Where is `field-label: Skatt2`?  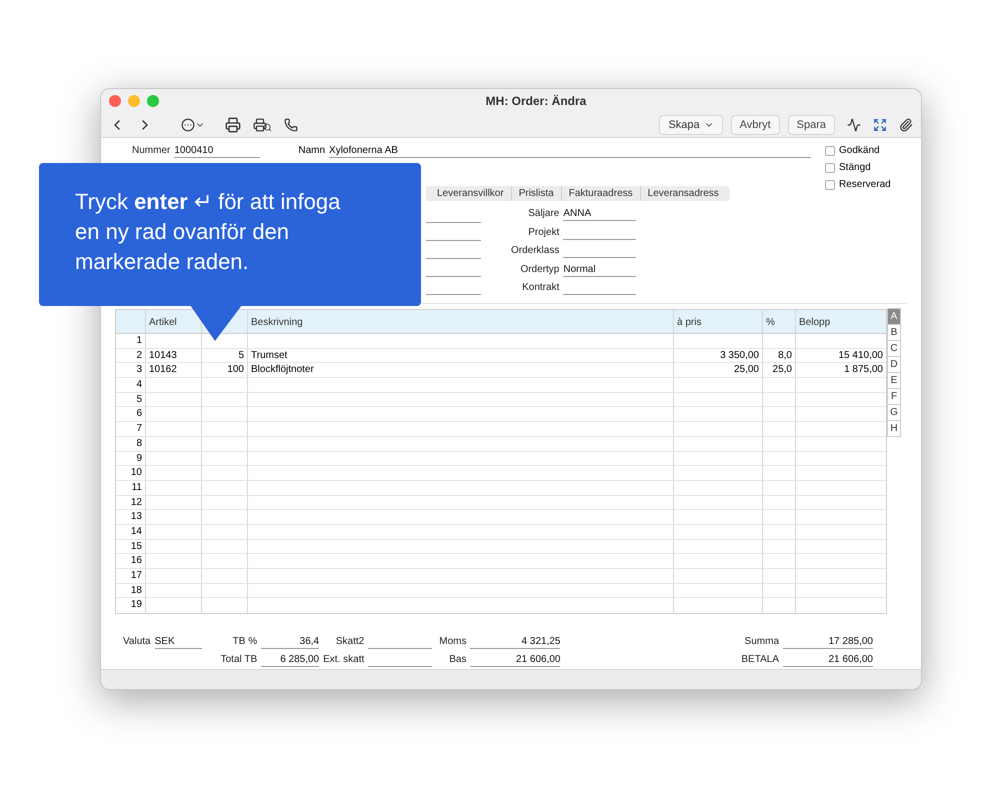
field-label: Skatt2 is located at coordinates (350, 642).